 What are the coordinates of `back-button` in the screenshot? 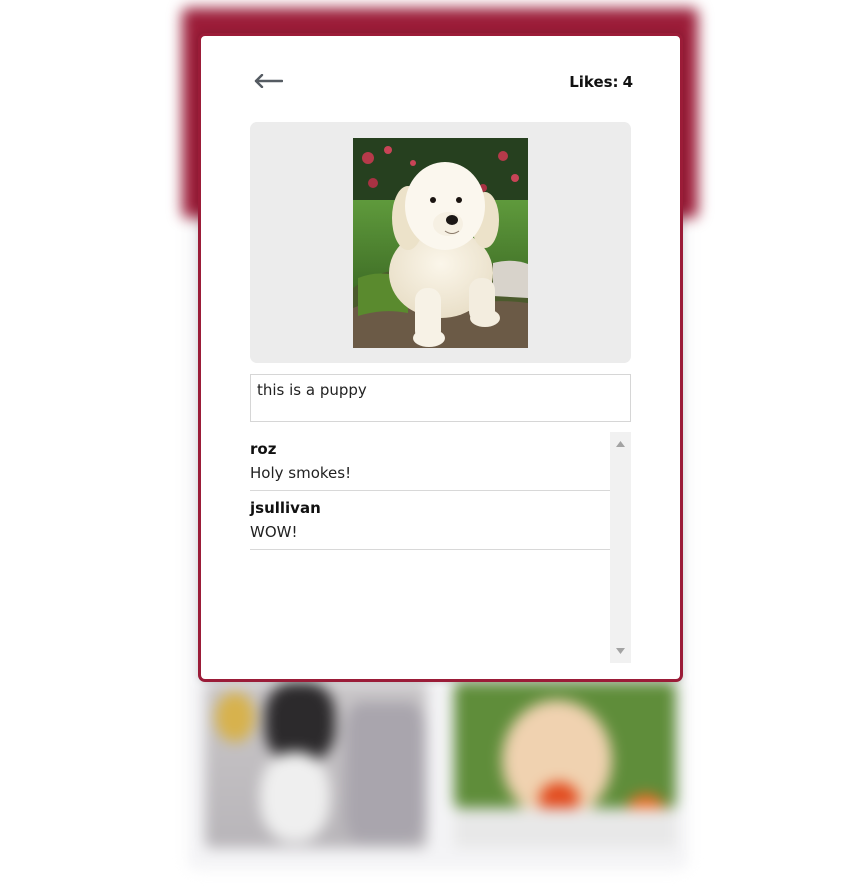 It's located at (268, 81).